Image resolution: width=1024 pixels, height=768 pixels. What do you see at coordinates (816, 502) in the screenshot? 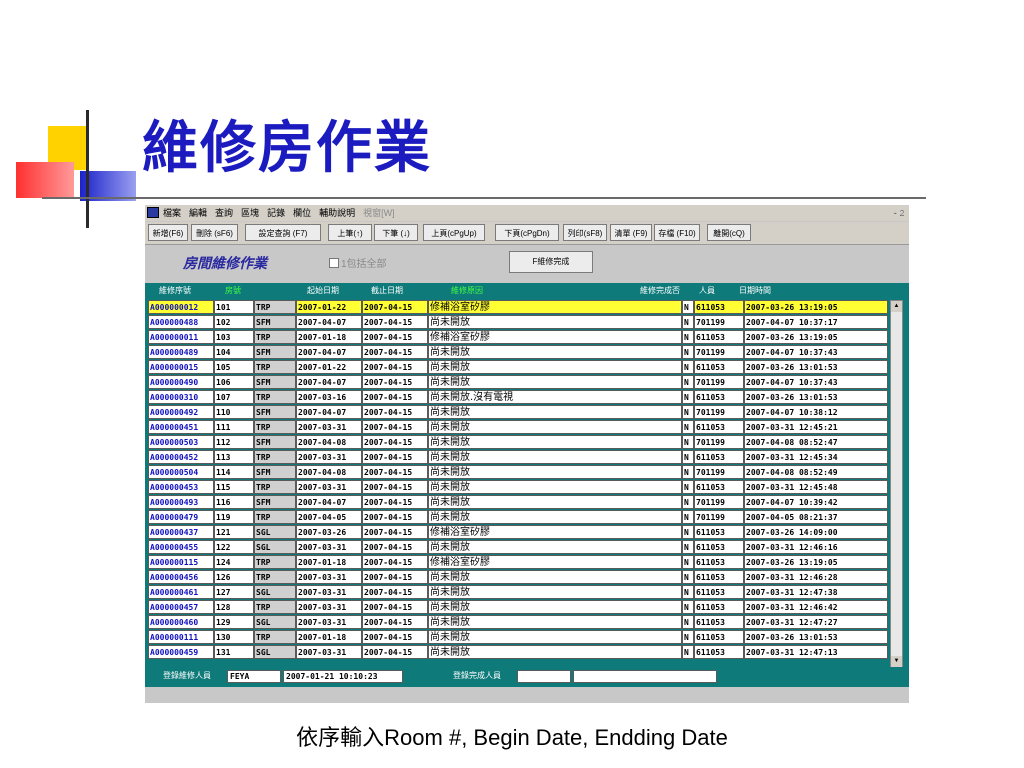
I see `cell-datetime: 2007-04-07 10:39:42` at bounding box center [816, 502].